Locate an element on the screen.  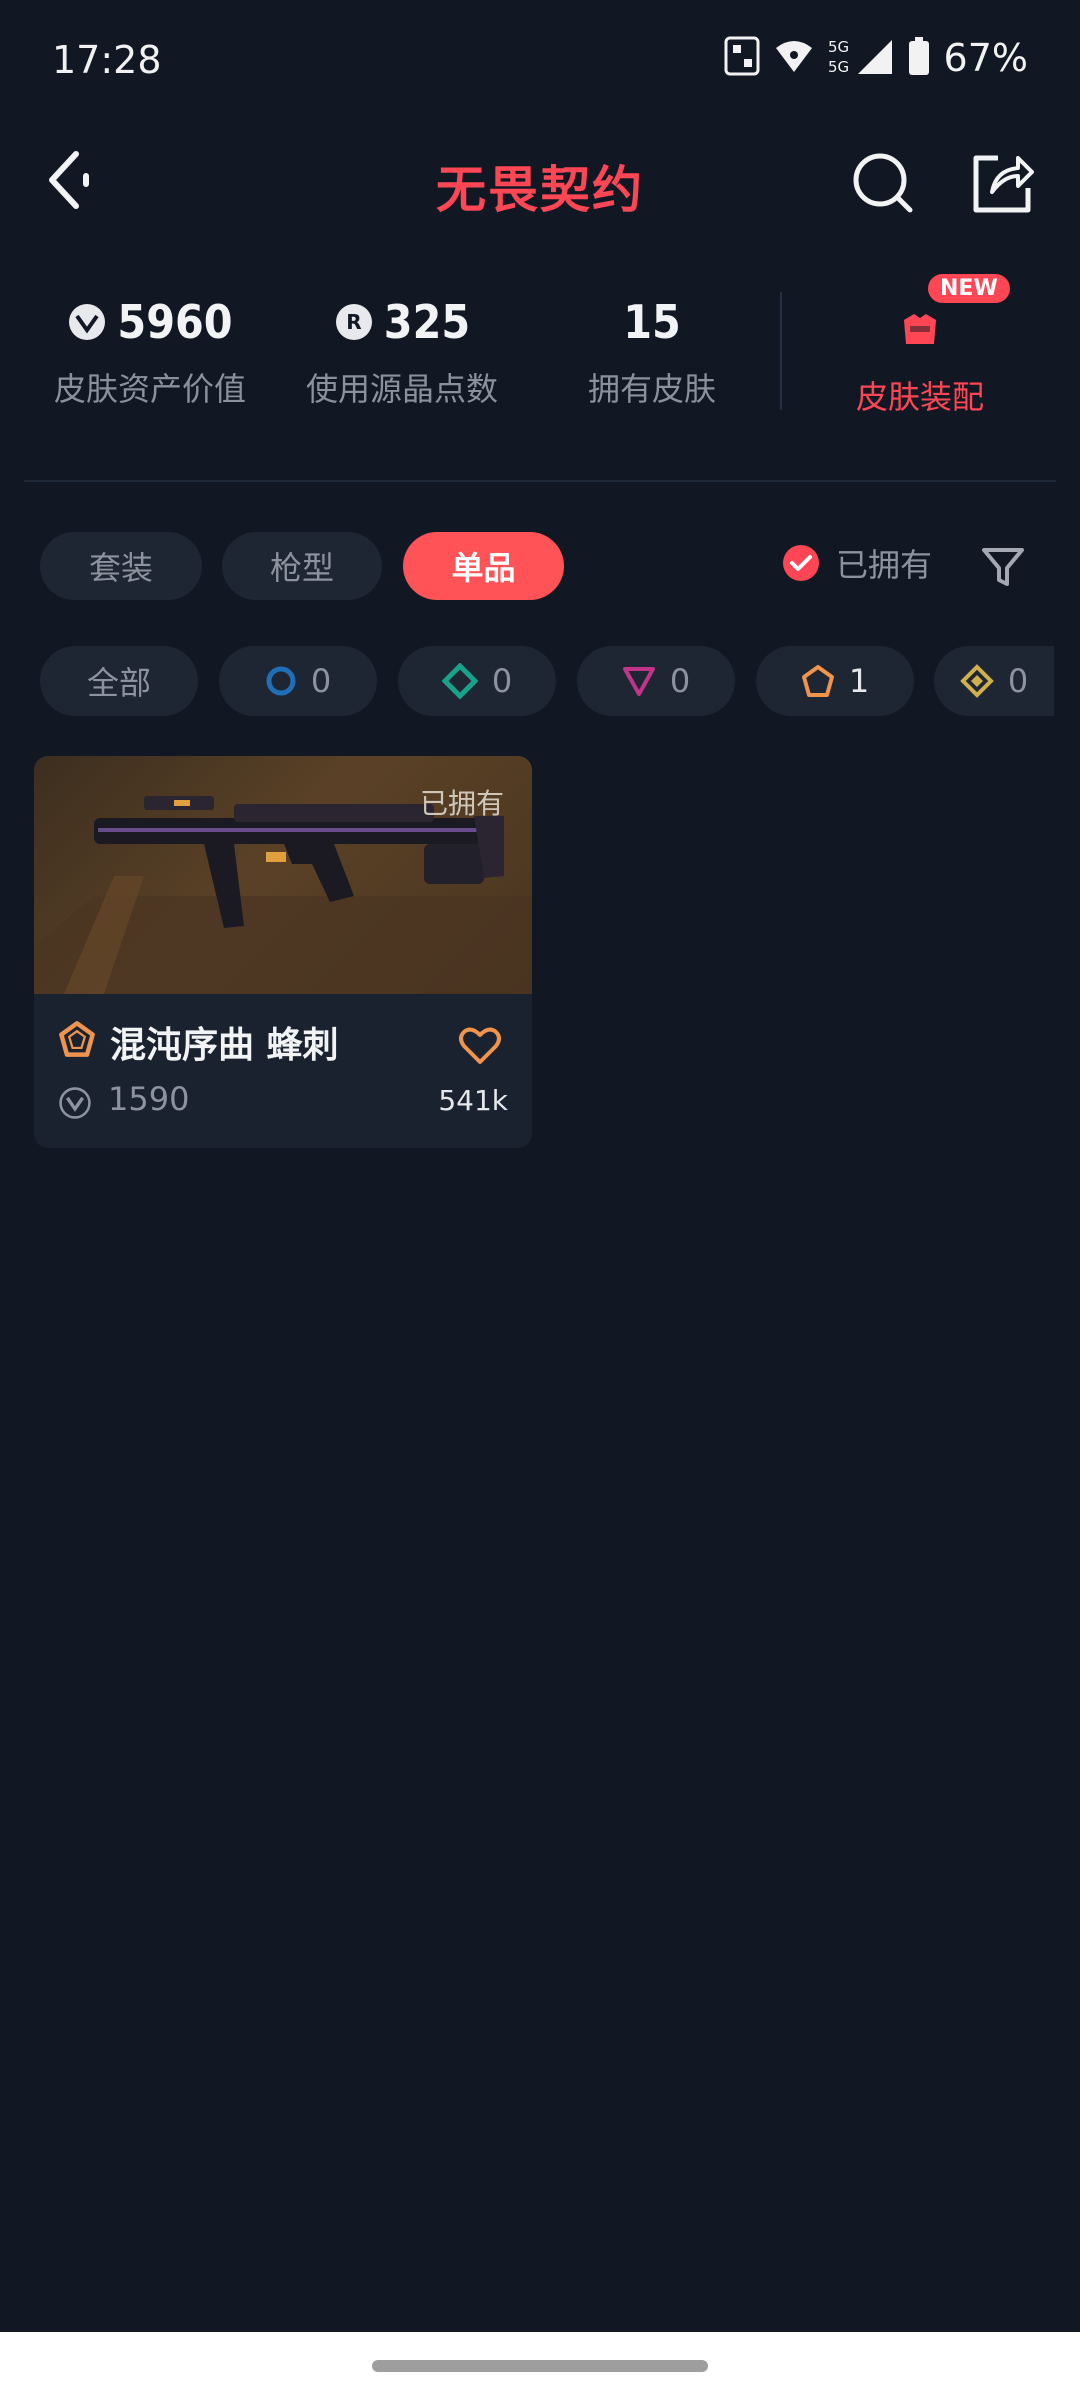
rarity-chip-deluxe: 0 is located at coordinates (477, 681).